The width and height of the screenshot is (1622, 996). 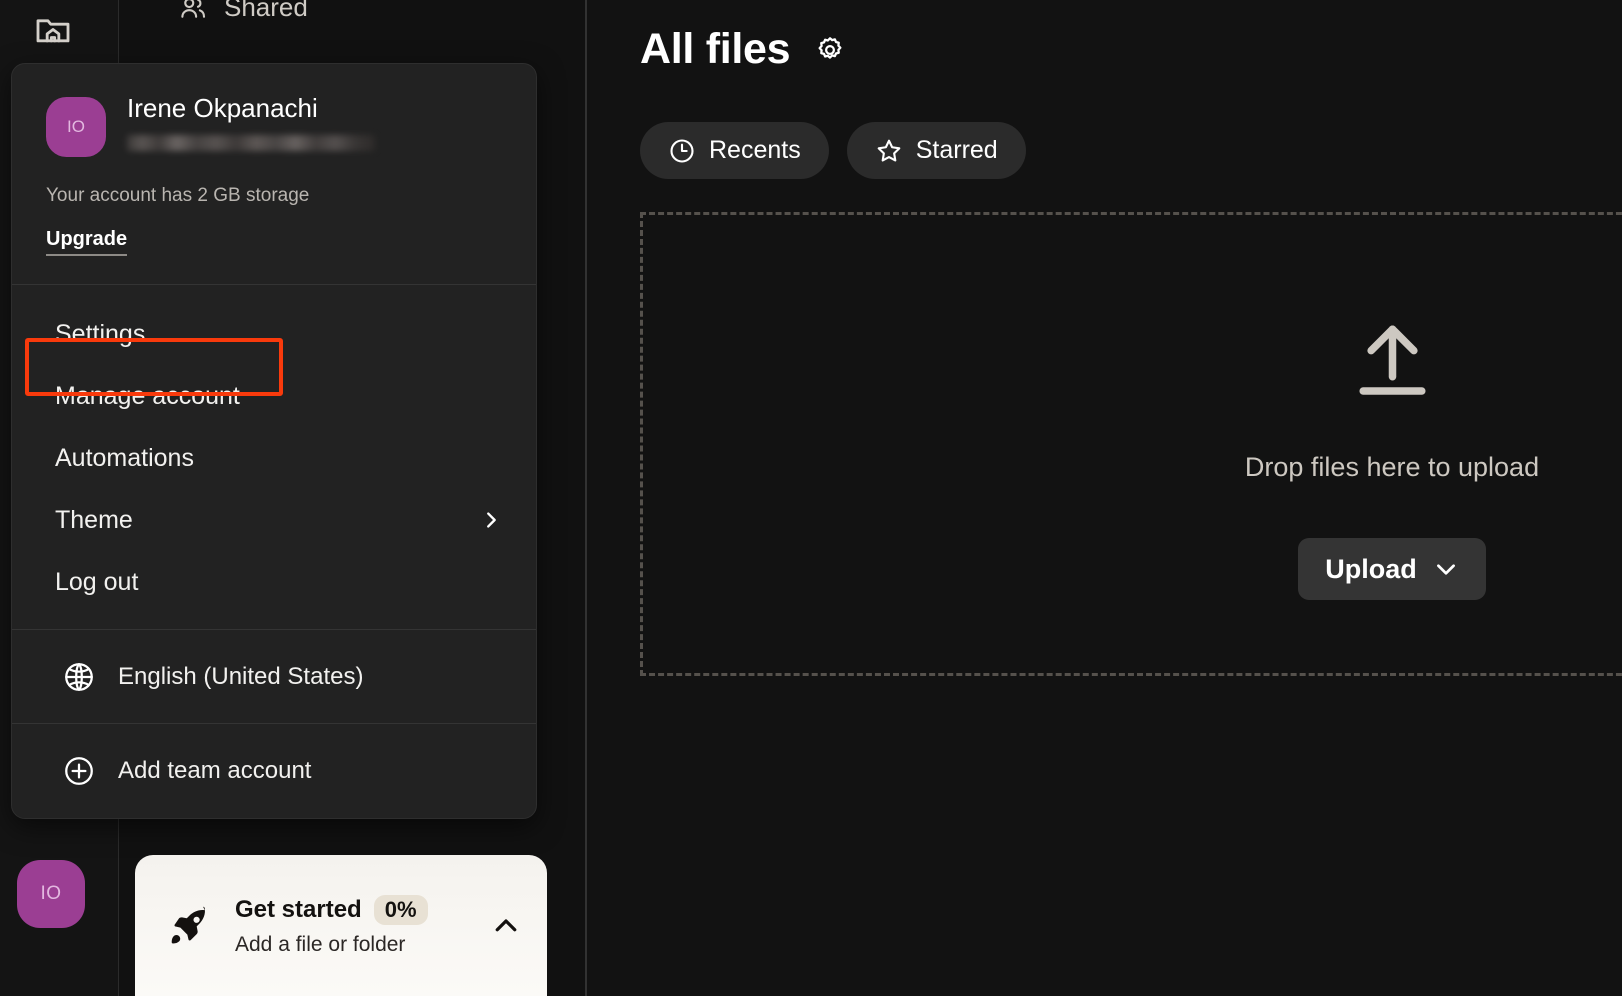 What do you see at coordinates (53, 30) in the screenshot?
I see `folder-home-icon` at bounding box center [53, 30].